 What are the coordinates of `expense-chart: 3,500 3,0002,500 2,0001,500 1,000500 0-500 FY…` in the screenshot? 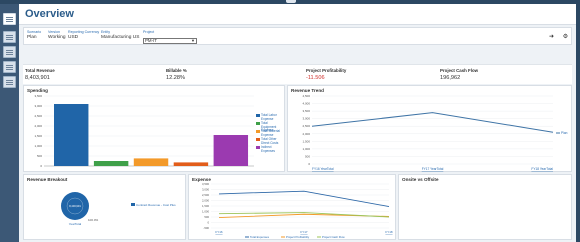 It's located at (297, 210).